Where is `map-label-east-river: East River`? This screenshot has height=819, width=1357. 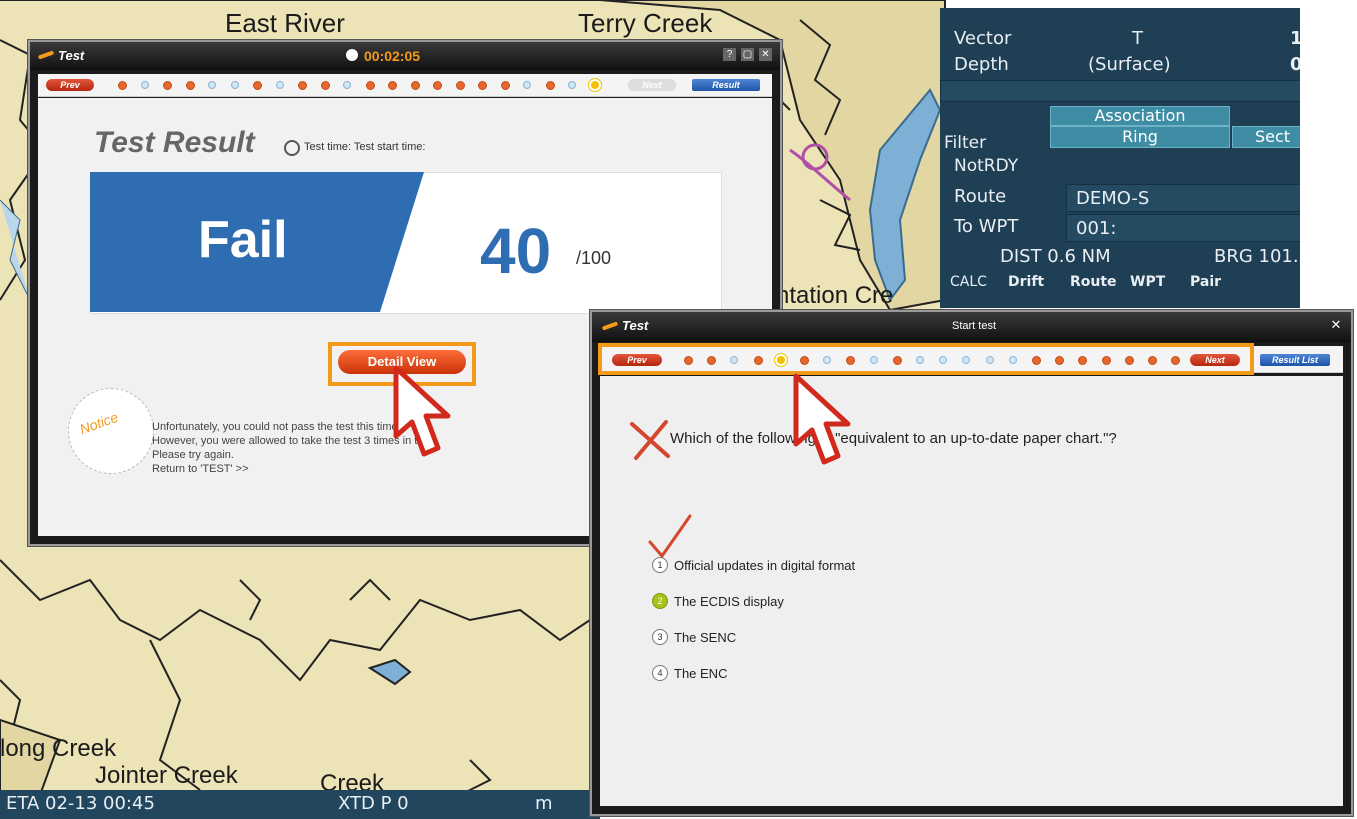 map-label-east-river: East River is located at coordinates (285, 23).